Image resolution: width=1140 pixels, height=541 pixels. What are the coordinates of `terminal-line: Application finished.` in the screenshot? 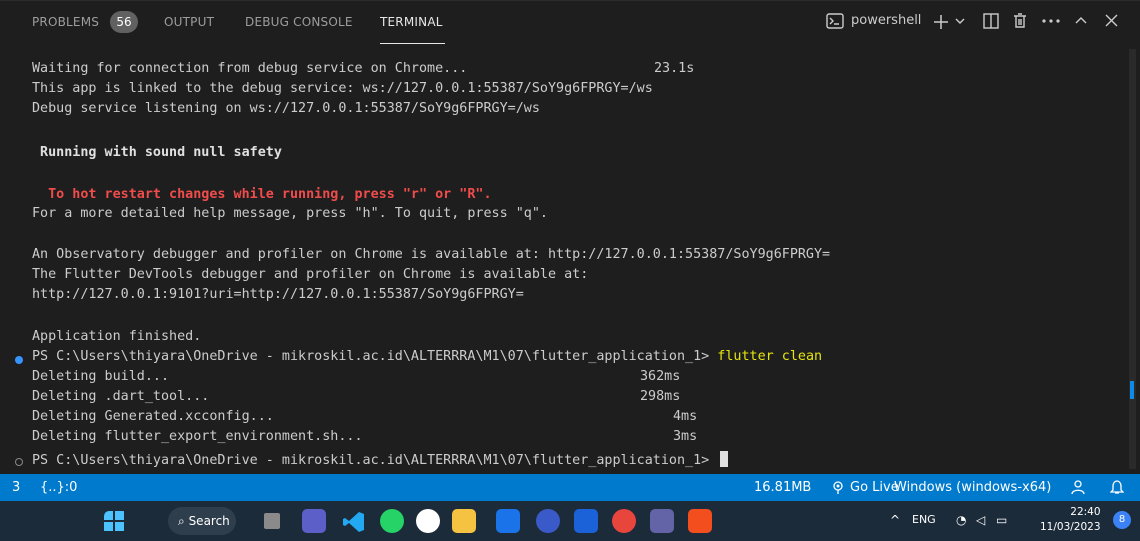 It's located at (117, 336).